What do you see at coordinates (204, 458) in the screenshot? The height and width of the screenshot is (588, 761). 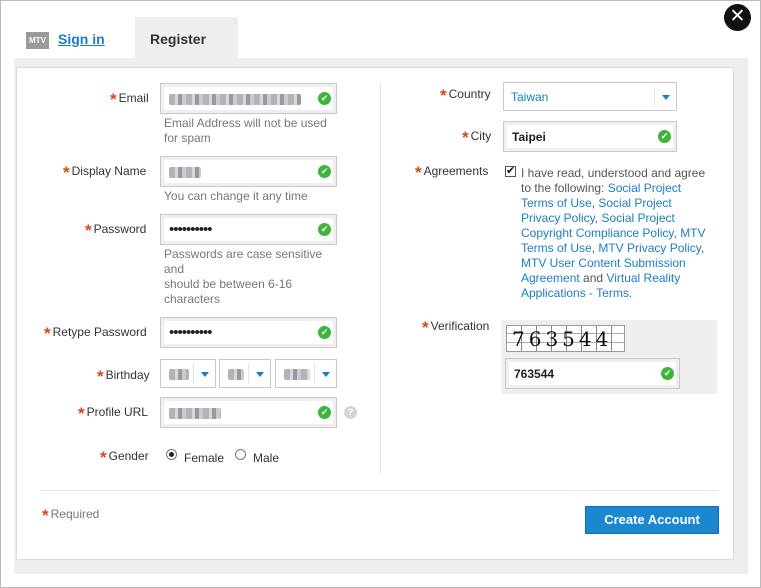 I see `gender-female-label: Female` at bounding box center [204, 458].